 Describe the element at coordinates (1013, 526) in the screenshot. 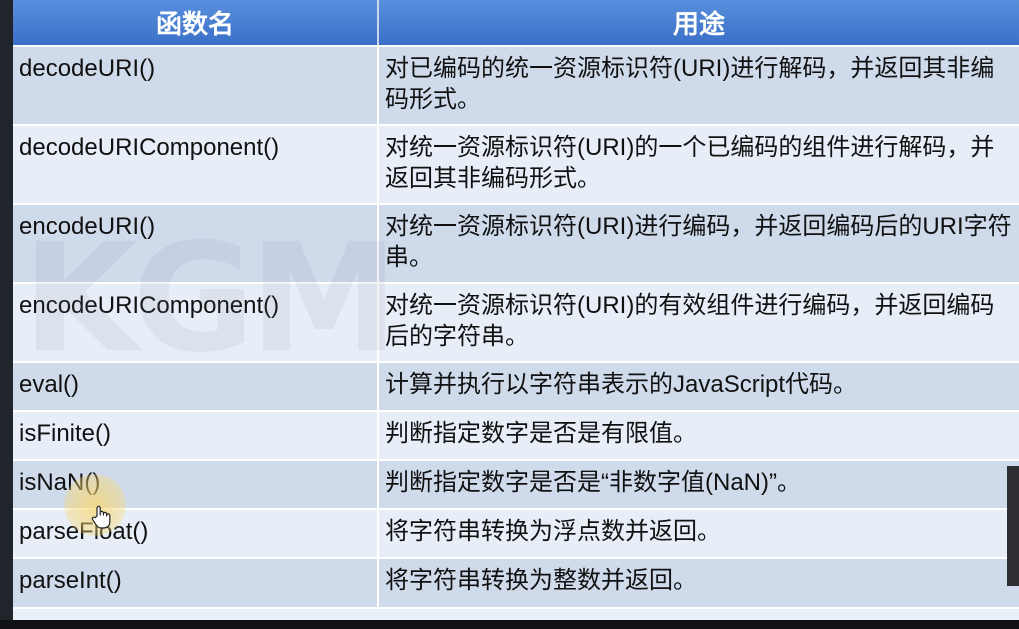

I see `right-edge-panel` at that location.